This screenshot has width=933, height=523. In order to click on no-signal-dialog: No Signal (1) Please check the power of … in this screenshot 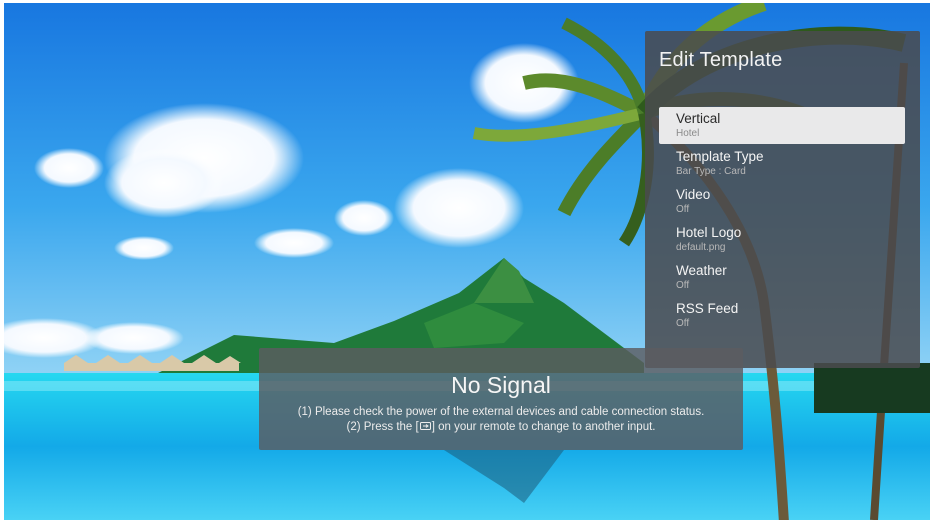, I will do `click(501, 399)`.